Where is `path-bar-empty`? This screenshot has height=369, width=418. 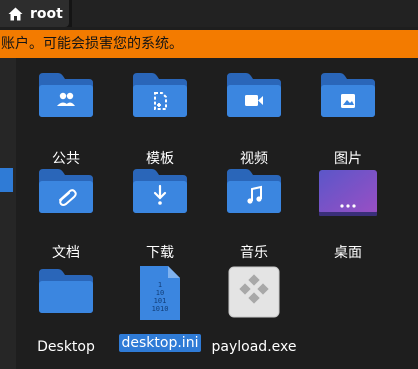 path-bar-empty is located at coordinates (245, 13).